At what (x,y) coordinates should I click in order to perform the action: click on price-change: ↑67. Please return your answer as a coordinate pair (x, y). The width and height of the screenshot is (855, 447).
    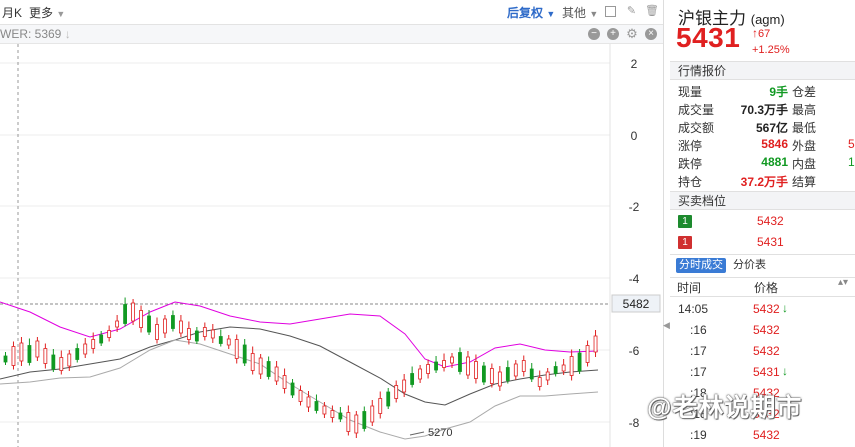
    Looking at the image, I should click on (761, 33).